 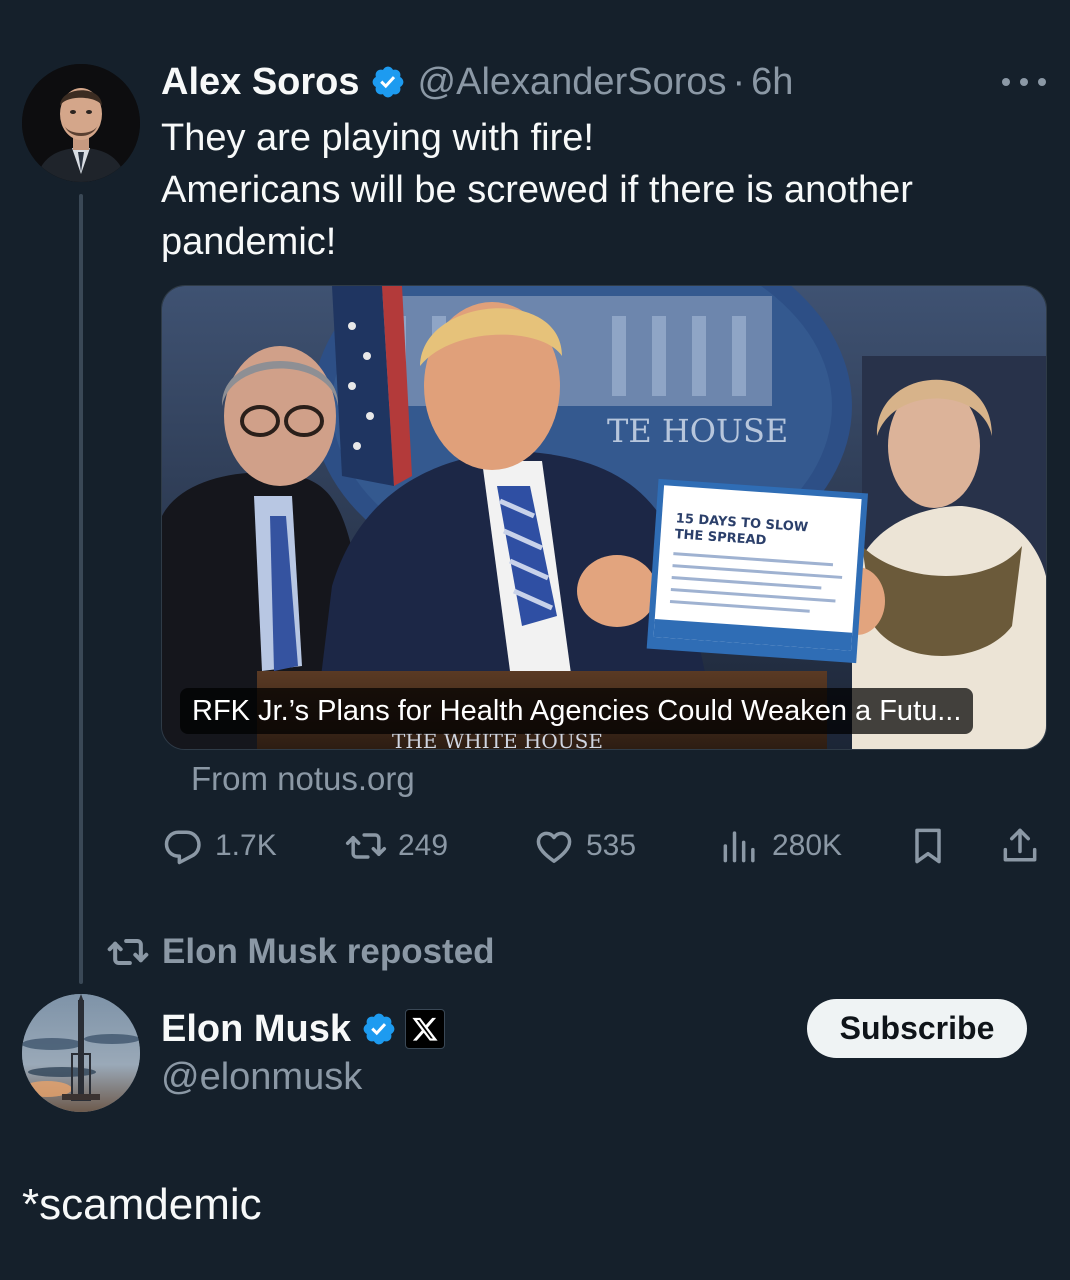 I want to click on bookmark-button, so click(x=928, y=846).